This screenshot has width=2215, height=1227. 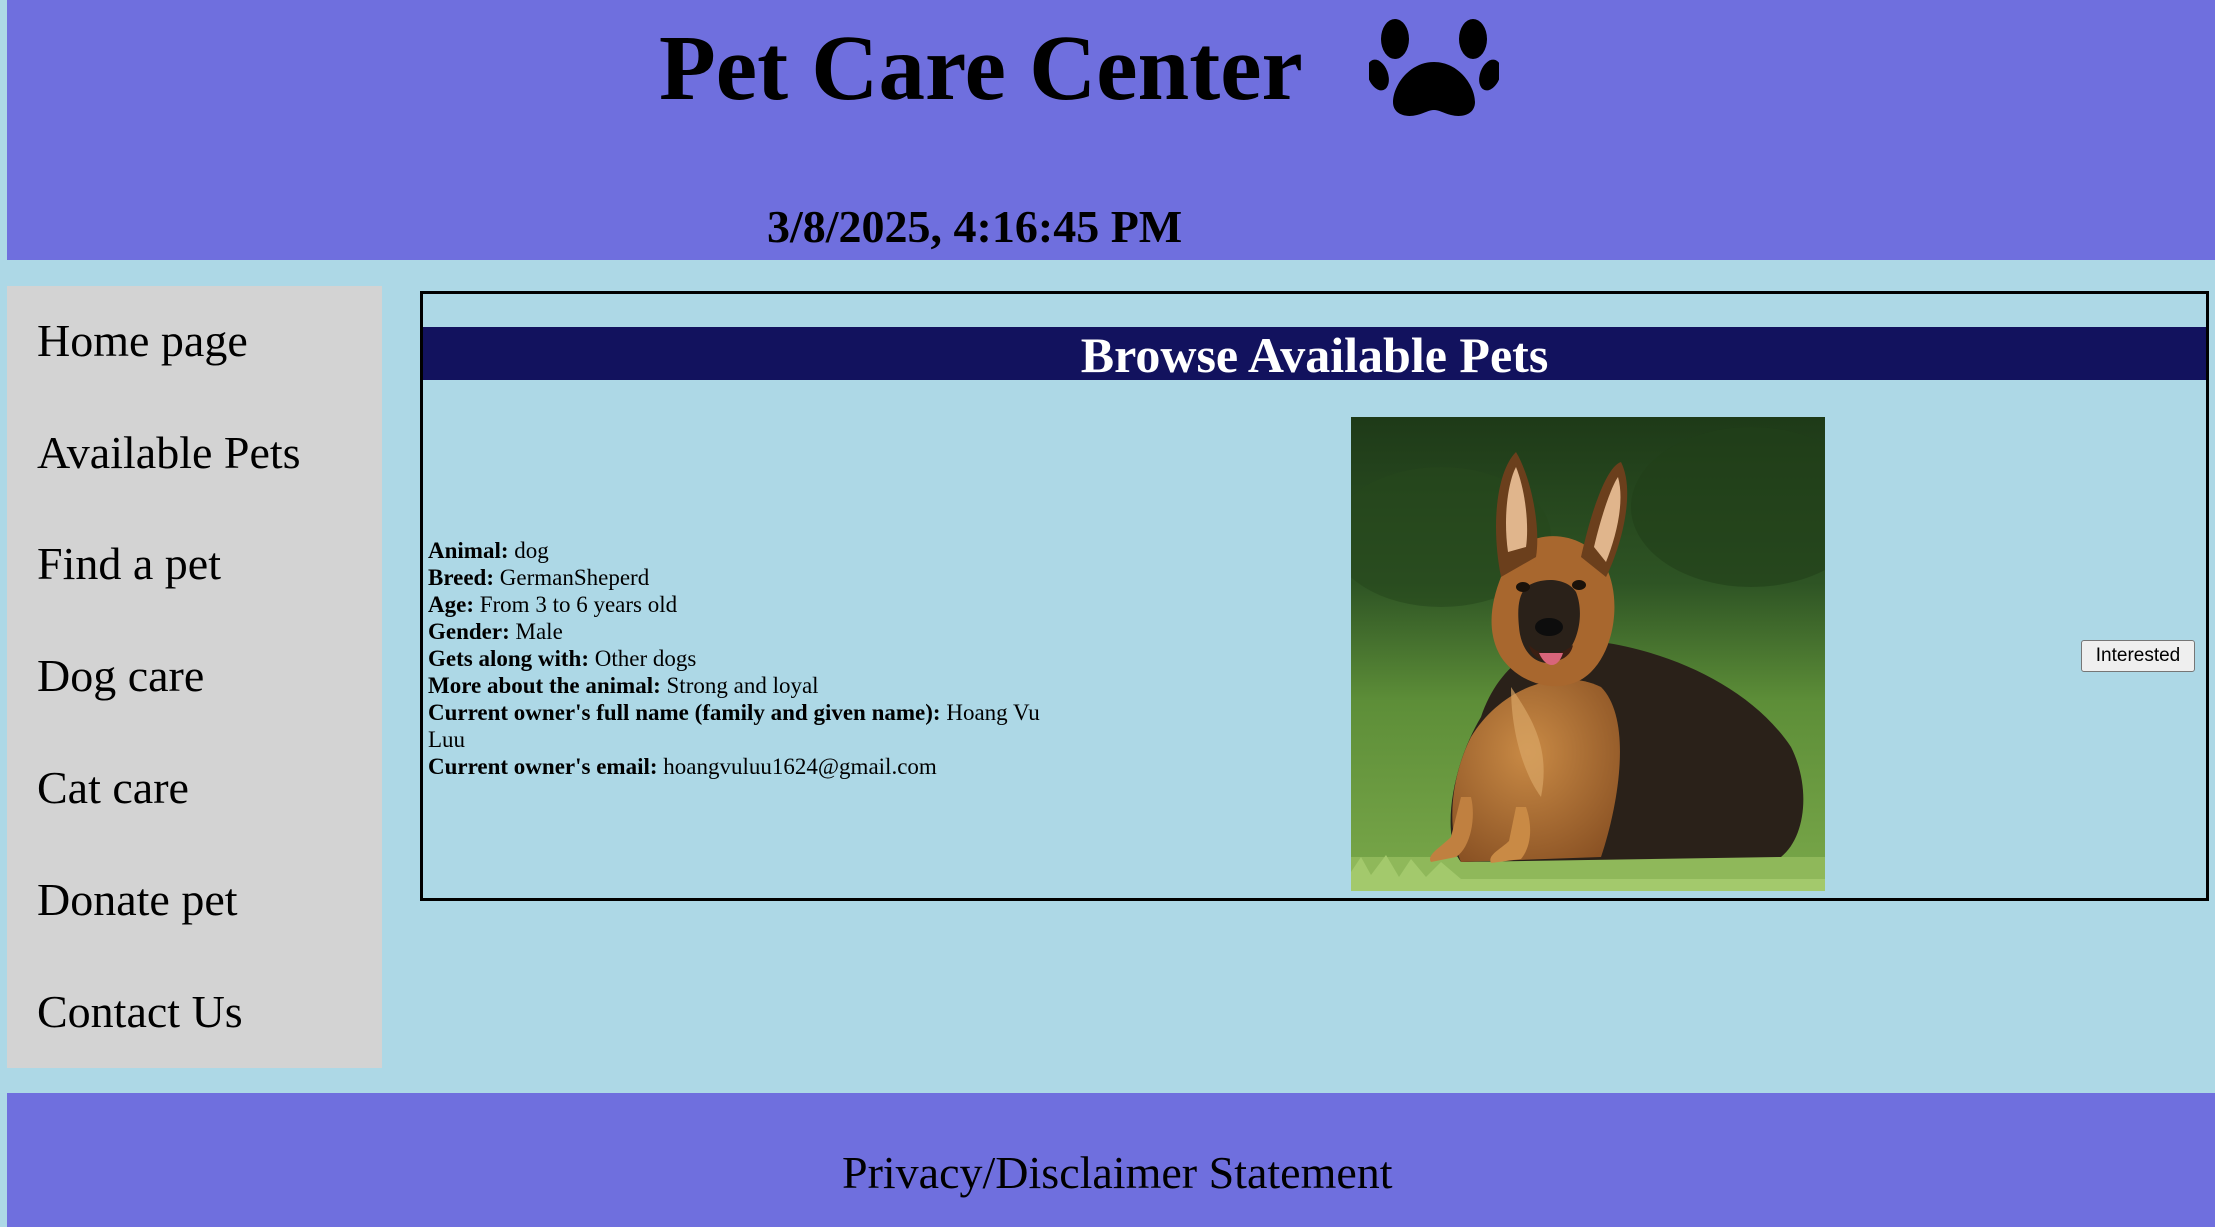 I want to click on site-footer: Privacy/Disclaimer Statement, so click(x=1111, y=1160).